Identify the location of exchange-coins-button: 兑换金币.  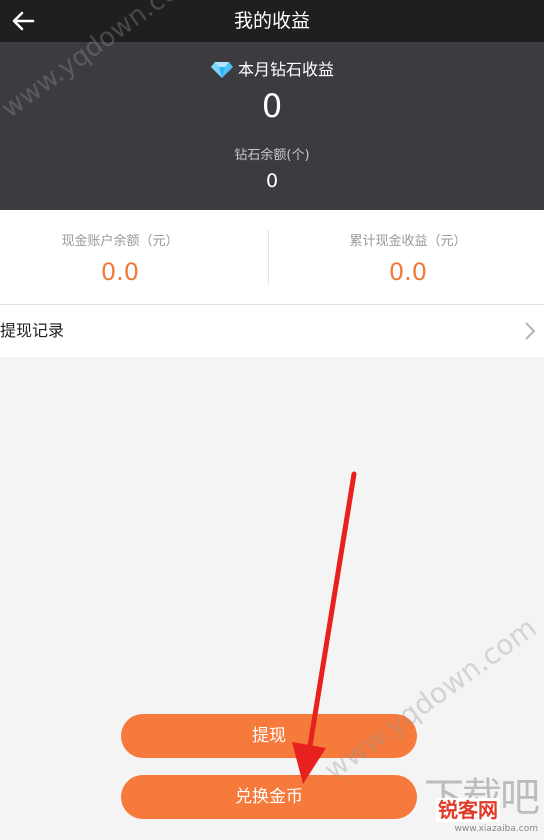
(269, 797).